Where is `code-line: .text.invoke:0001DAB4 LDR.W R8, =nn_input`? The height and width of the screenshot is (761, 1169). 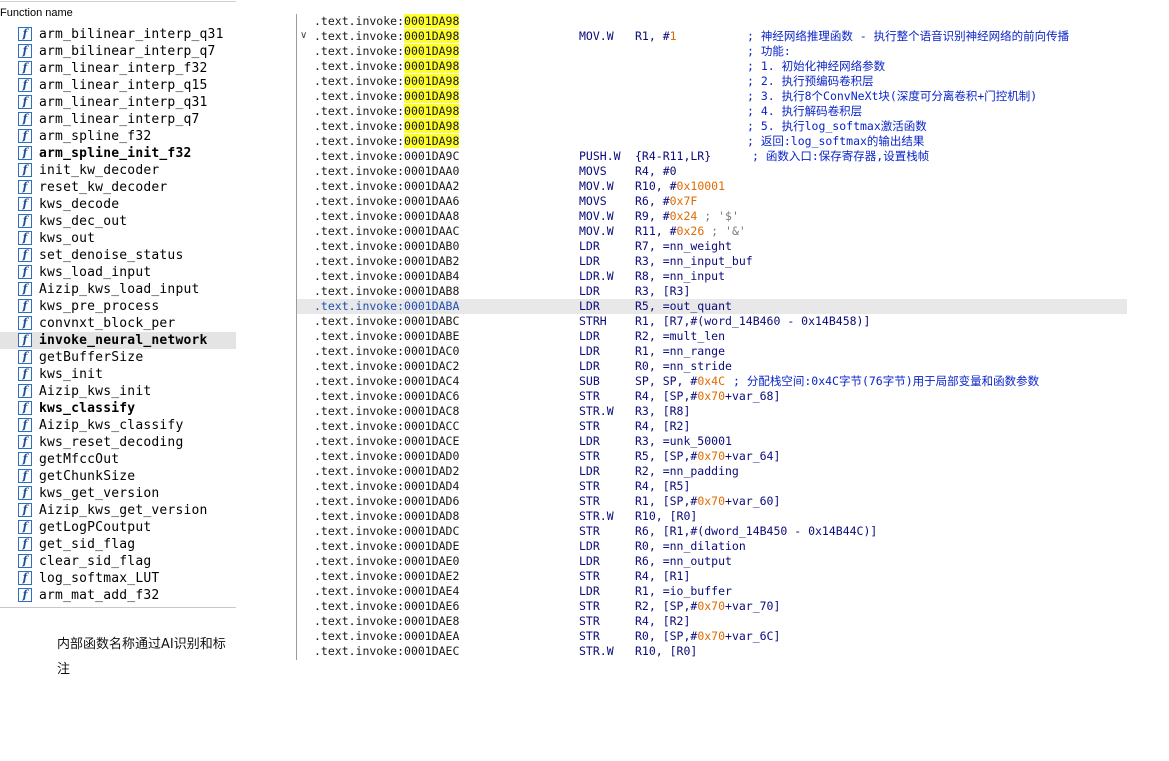 code-line: .text.invoke:0001DAB4 LDR.W R8, =nn_input is located at coordinates (712, 276).